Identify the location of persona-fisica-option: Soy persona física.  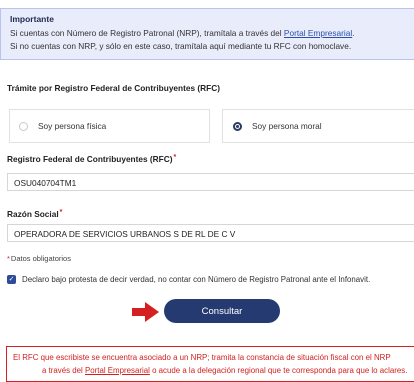
(109, 126).